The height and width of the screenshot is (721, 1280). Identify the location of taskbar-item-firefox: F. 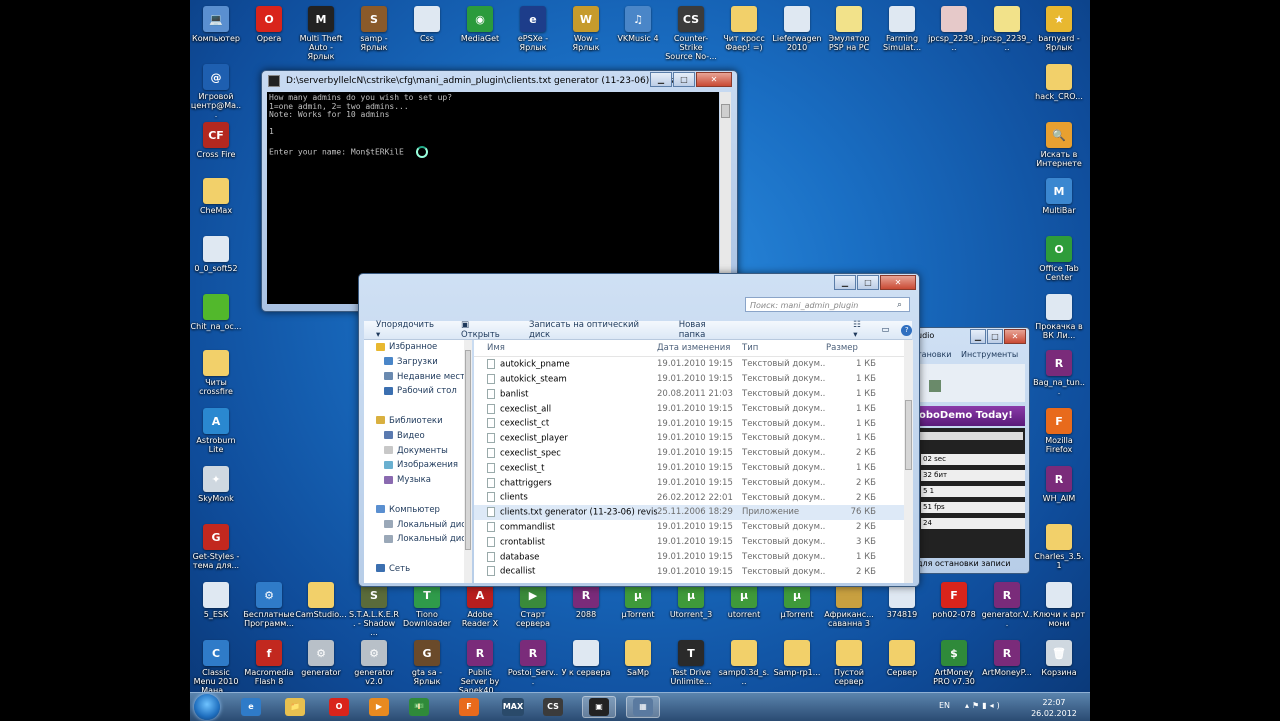
(469, 707).